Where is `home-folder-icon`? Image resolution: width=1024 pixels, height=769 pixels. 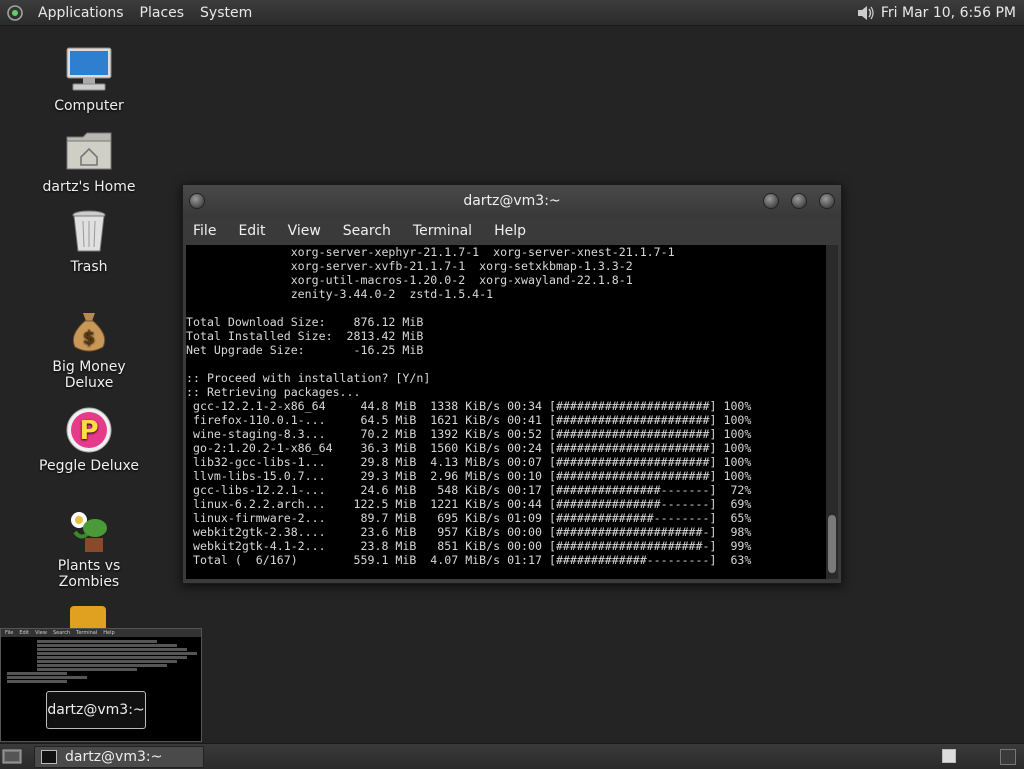
home-folder-icon is located at coordinates (89, 151).